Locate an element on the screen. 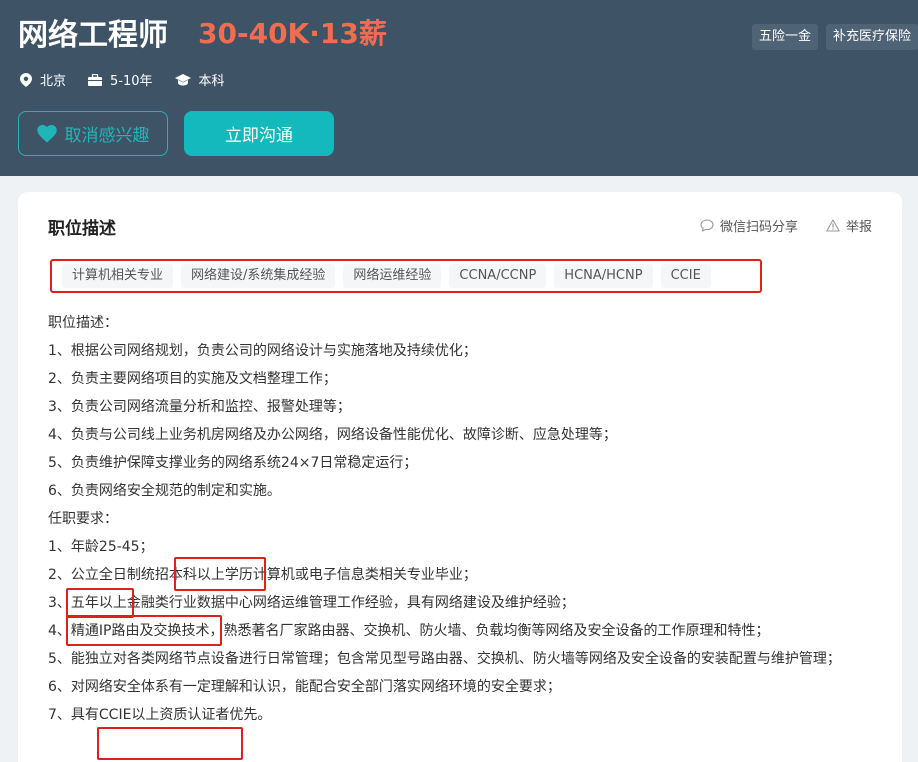  chat-bubble-icon is located at coordinates (707, 225).